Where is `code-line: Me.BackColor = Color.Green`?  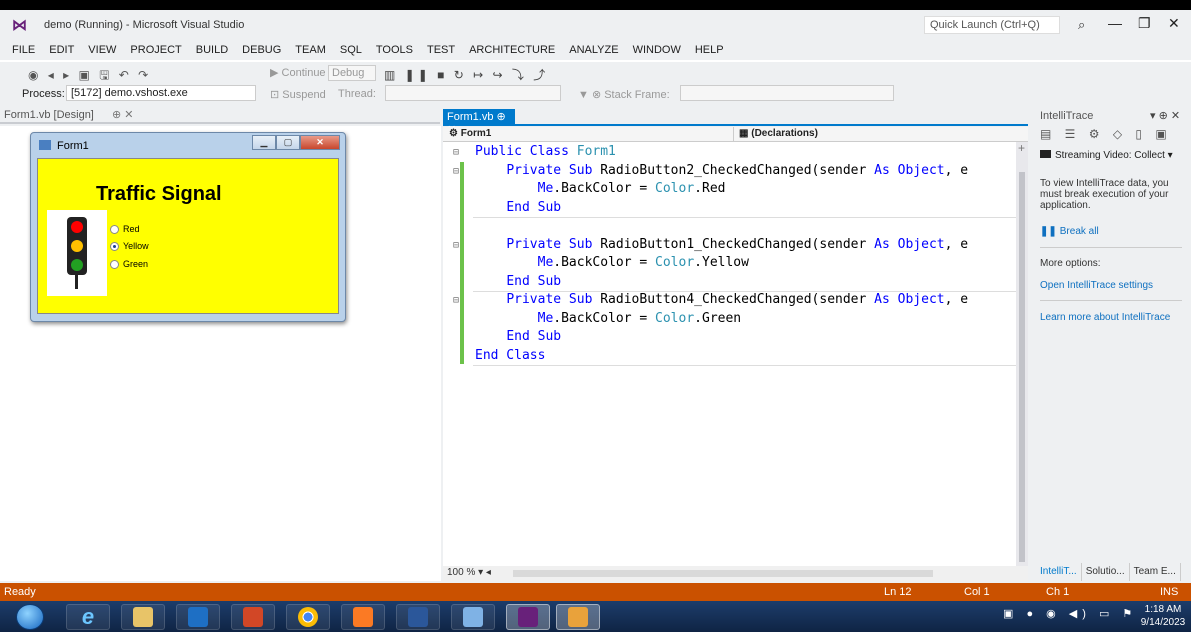 code-line: Me.BackColor = Color.Green is located at coordinates (608, 318).